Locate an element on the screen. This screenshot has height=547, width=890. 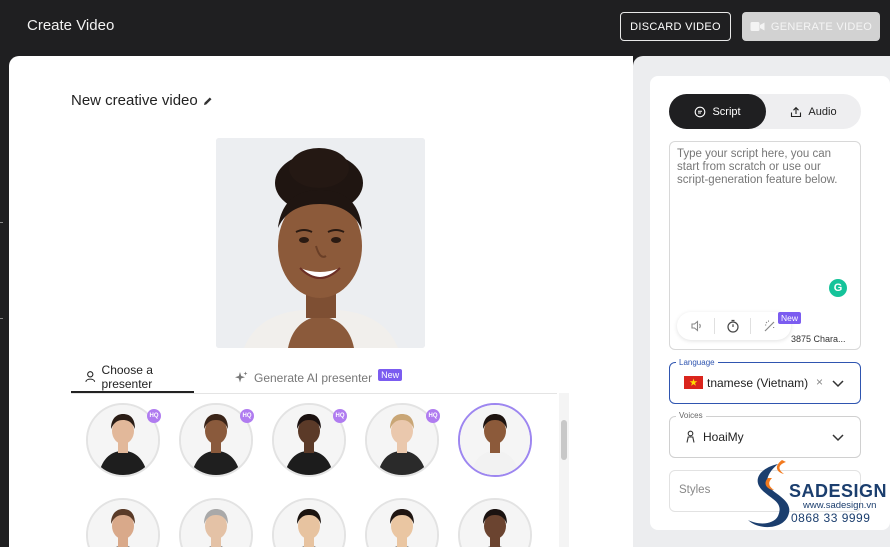
video-title: New creative video is located at coordinates (142, 100).